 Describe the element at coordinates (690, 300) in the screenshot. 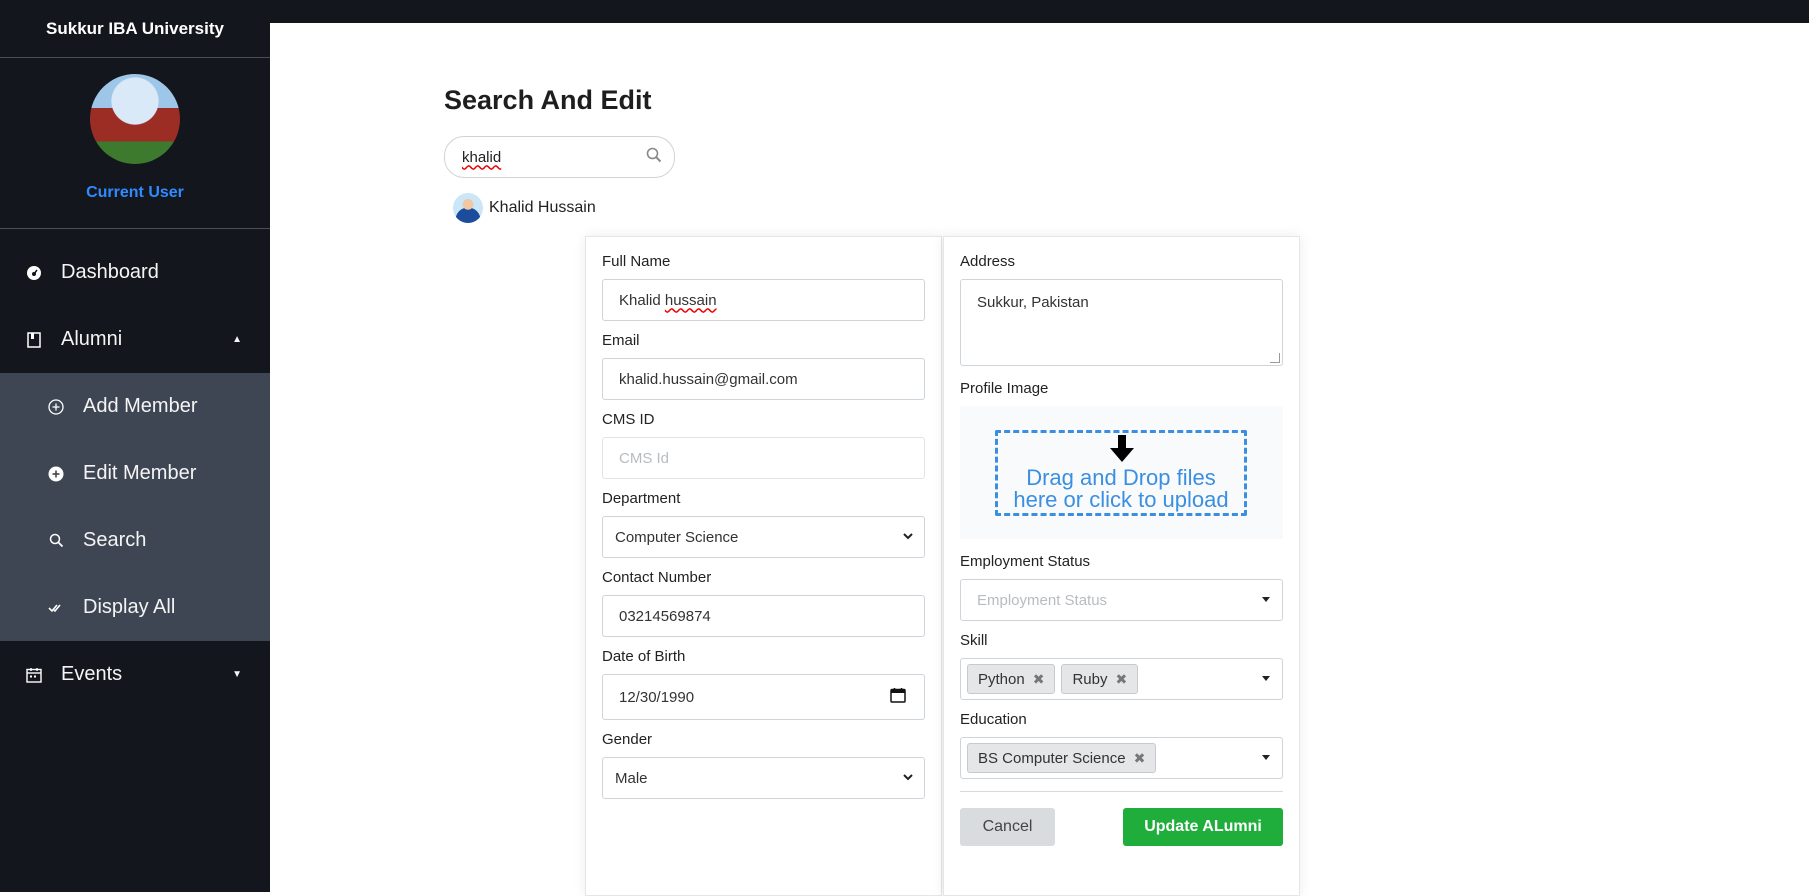

I see `full-name-last: hussain` at that location.